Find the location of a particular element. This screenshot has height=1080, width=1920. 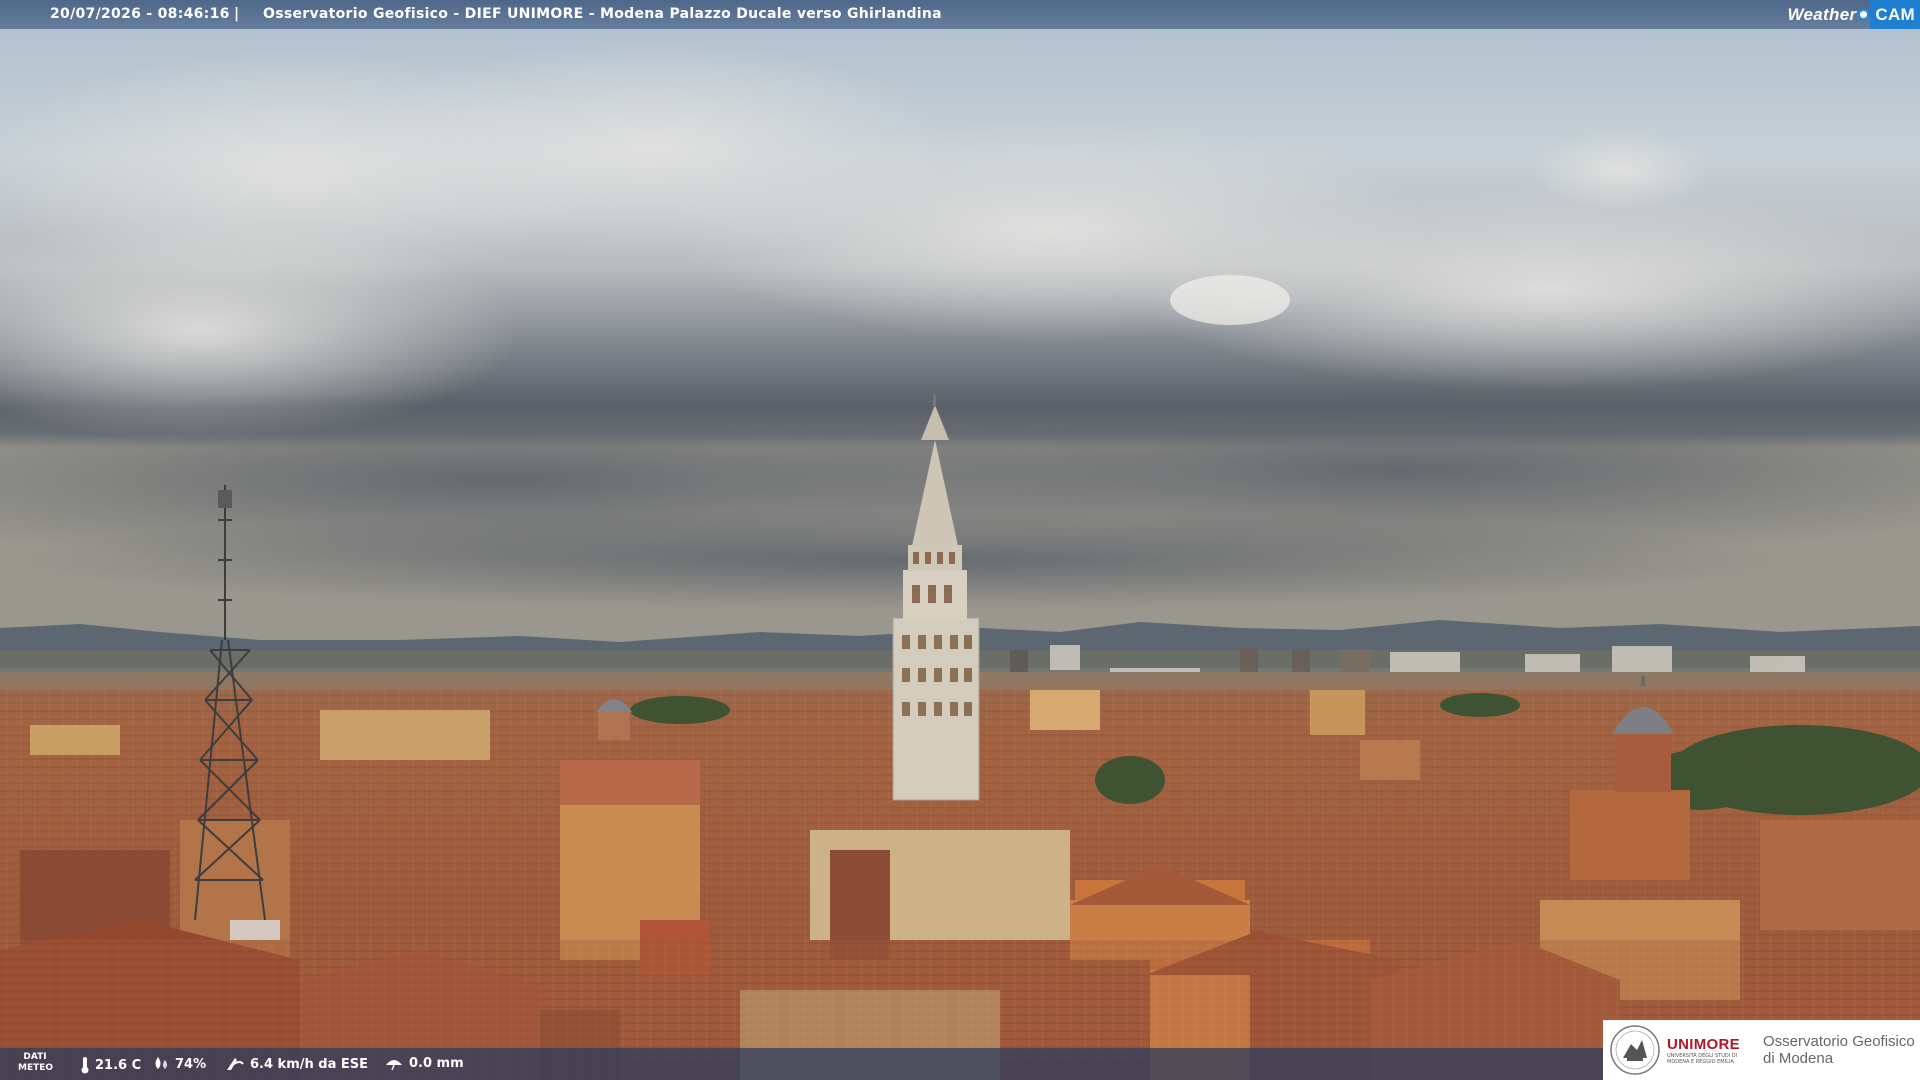

weathercam-logo-weather: Weather is located at coordinates (1822, 14).